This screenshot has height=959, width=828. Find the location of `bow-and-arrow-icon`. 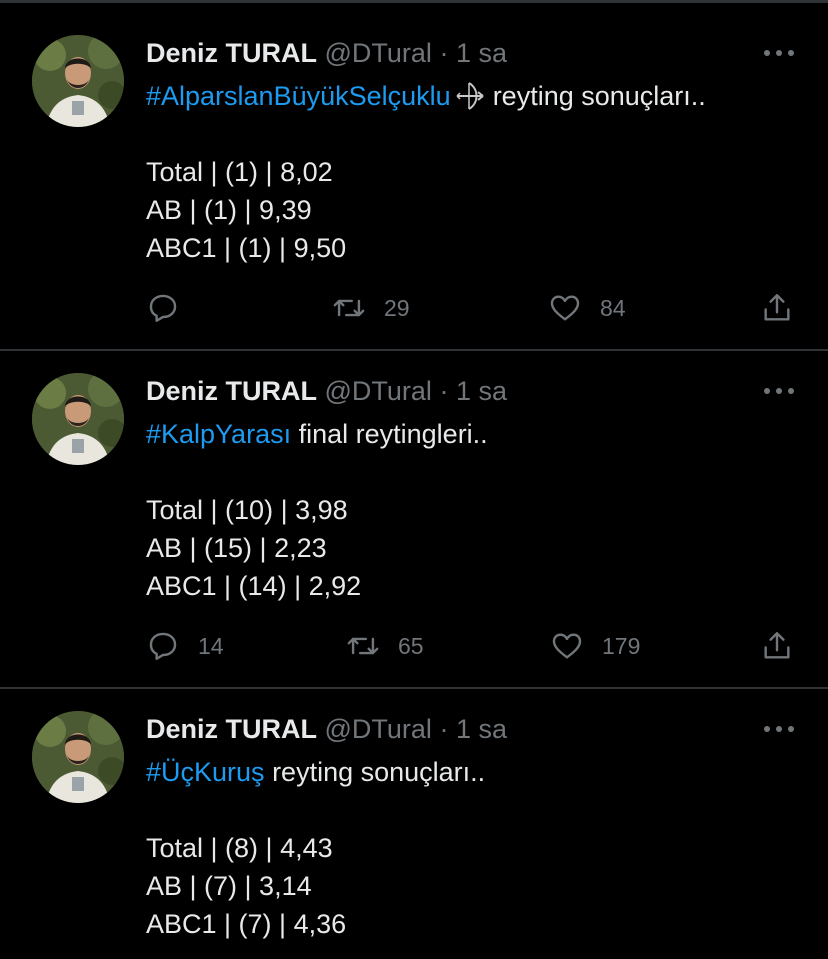

bow-and-arrow-icon is located at coordinates (470, 96).